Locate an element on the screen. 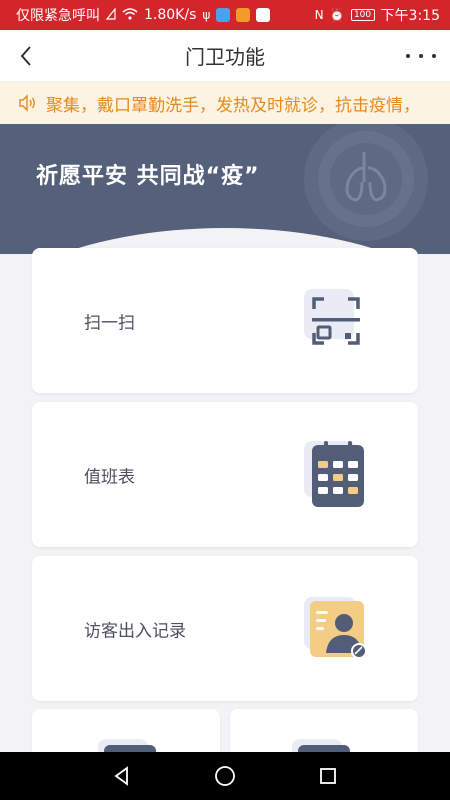  visitor-record-icon is located at coordinates (335, 627).